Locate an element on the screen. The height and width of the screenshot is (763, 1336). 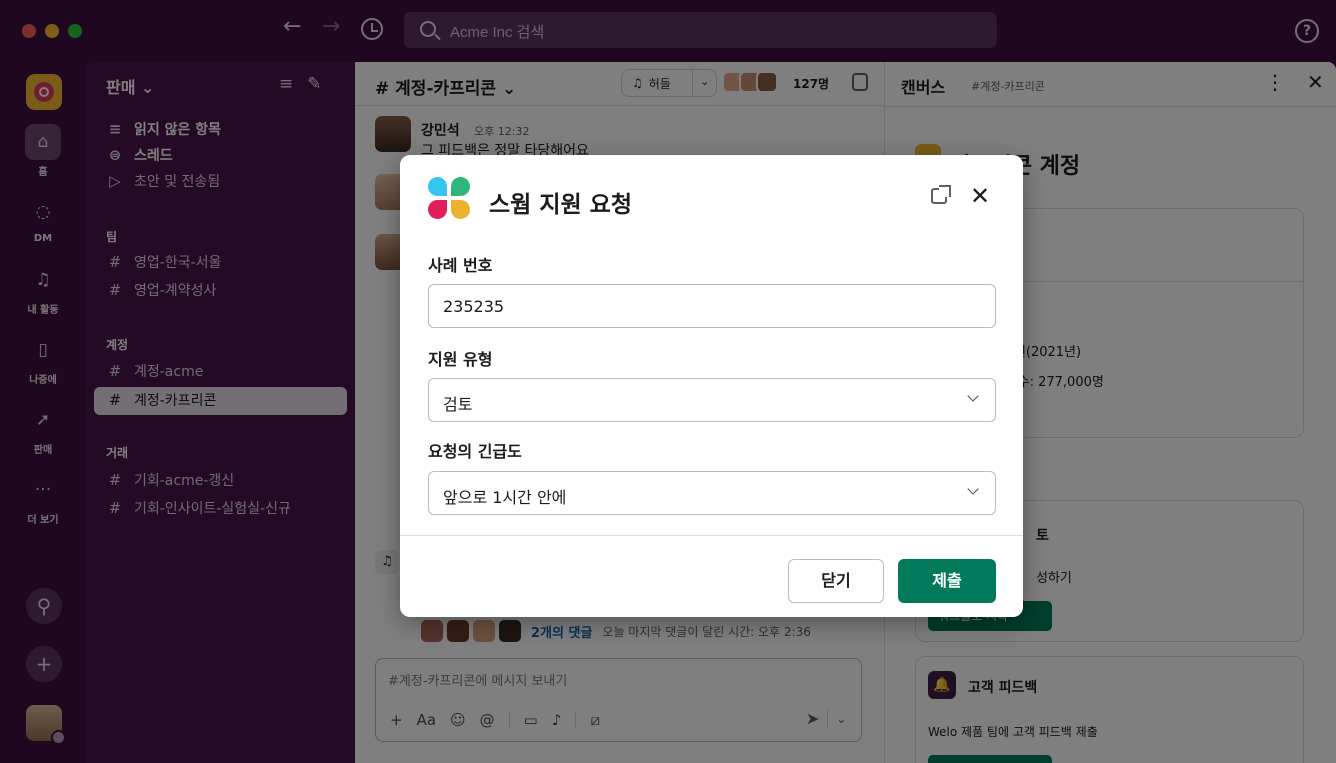
case-number-value: 235235 is located at coordinates (474, 306).